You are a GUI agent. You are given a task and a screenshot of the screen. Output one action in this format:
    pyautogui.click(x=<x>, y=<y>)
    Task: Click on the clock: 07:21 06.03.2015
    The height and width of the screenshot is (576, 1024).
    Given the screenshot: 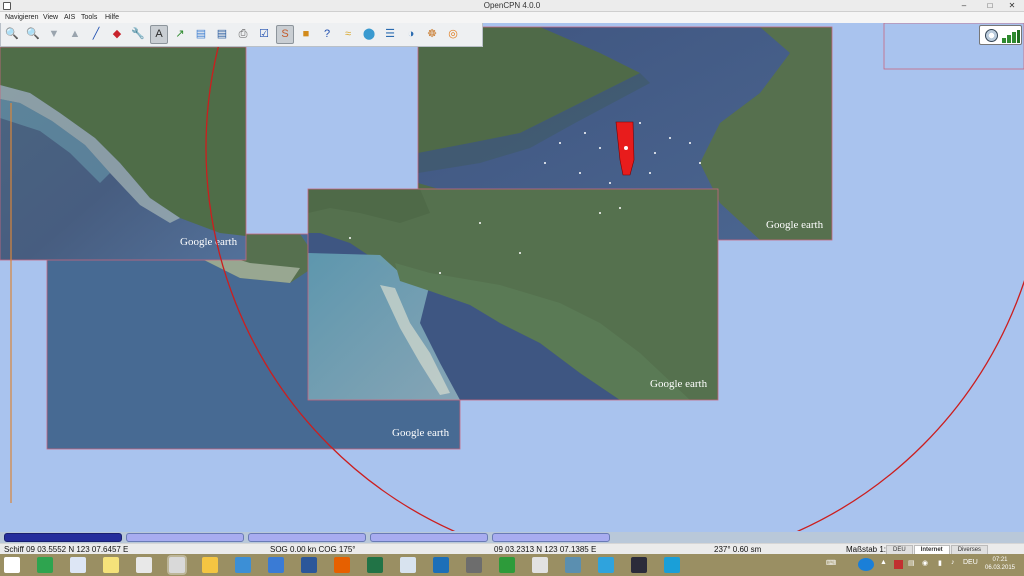 What is the action you would take?
    pyautogui.click(x=1000, y=564)
    